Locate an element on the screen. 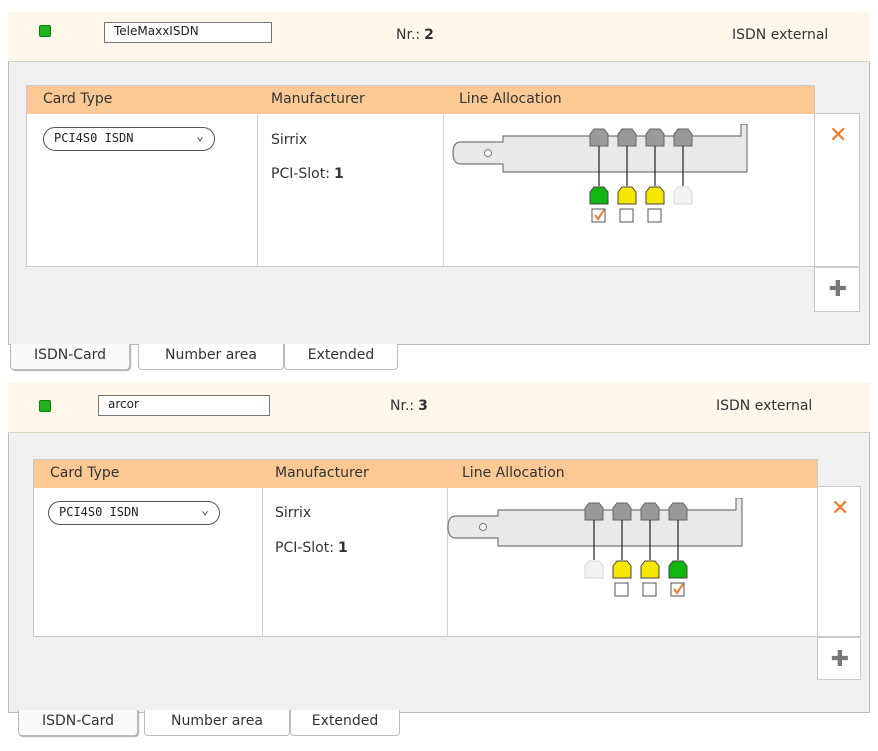 The image size is (878, 751). trunk-number: Nr.: 3 is located at coordinates (409, 406).